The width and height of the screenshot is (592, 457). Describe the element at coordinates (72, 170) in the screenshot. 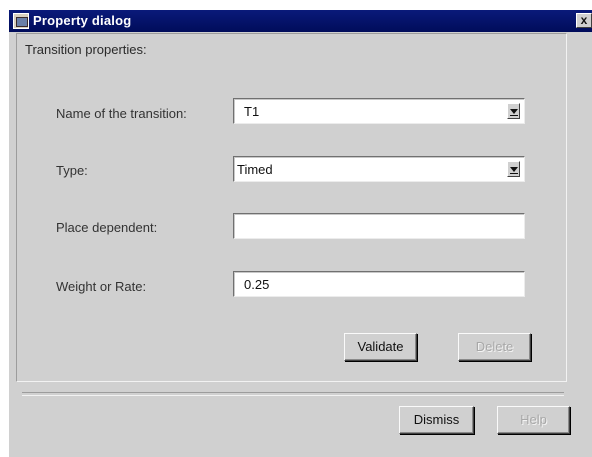

I see `type-label: Type:` at that location.